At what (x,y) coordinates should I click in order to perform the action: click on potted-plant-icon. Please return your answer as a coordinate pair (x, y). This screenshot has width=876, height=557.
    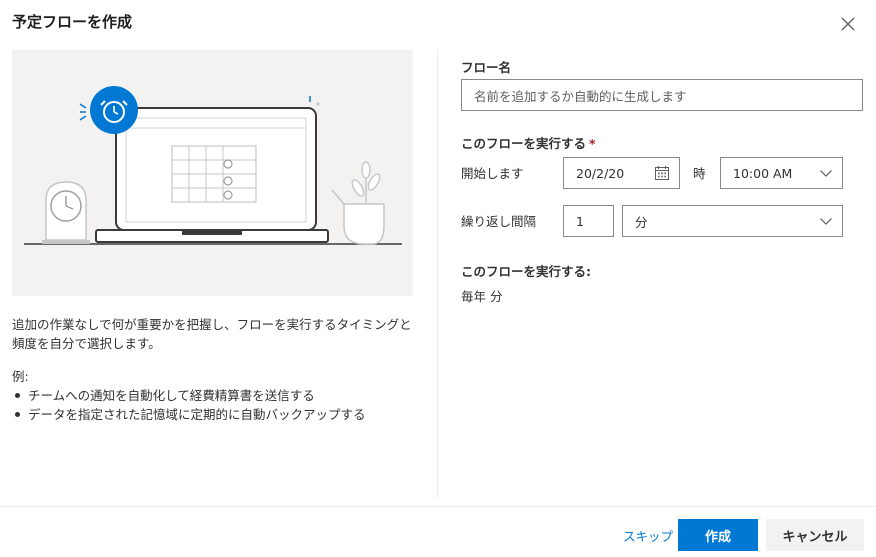
    Looking at the image, I should click on (358, 203).